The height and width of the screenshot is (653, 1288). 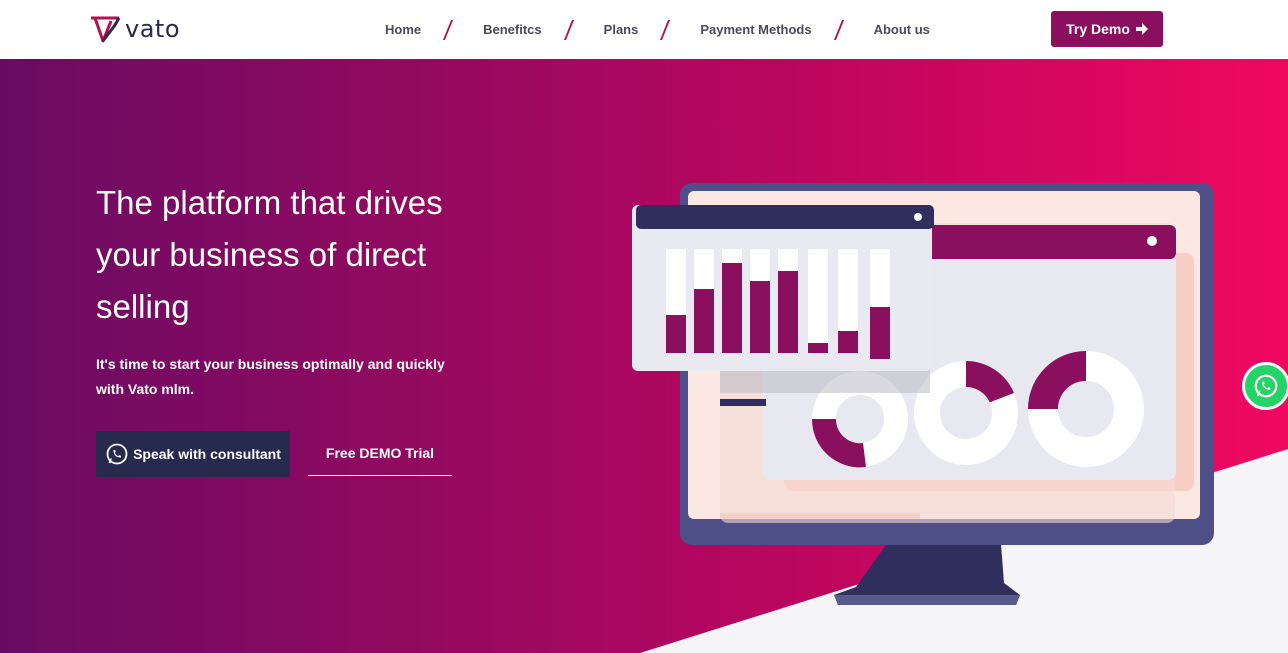 I want to click on nav-benefits: Benefitcs, so click(x=512, y=29).